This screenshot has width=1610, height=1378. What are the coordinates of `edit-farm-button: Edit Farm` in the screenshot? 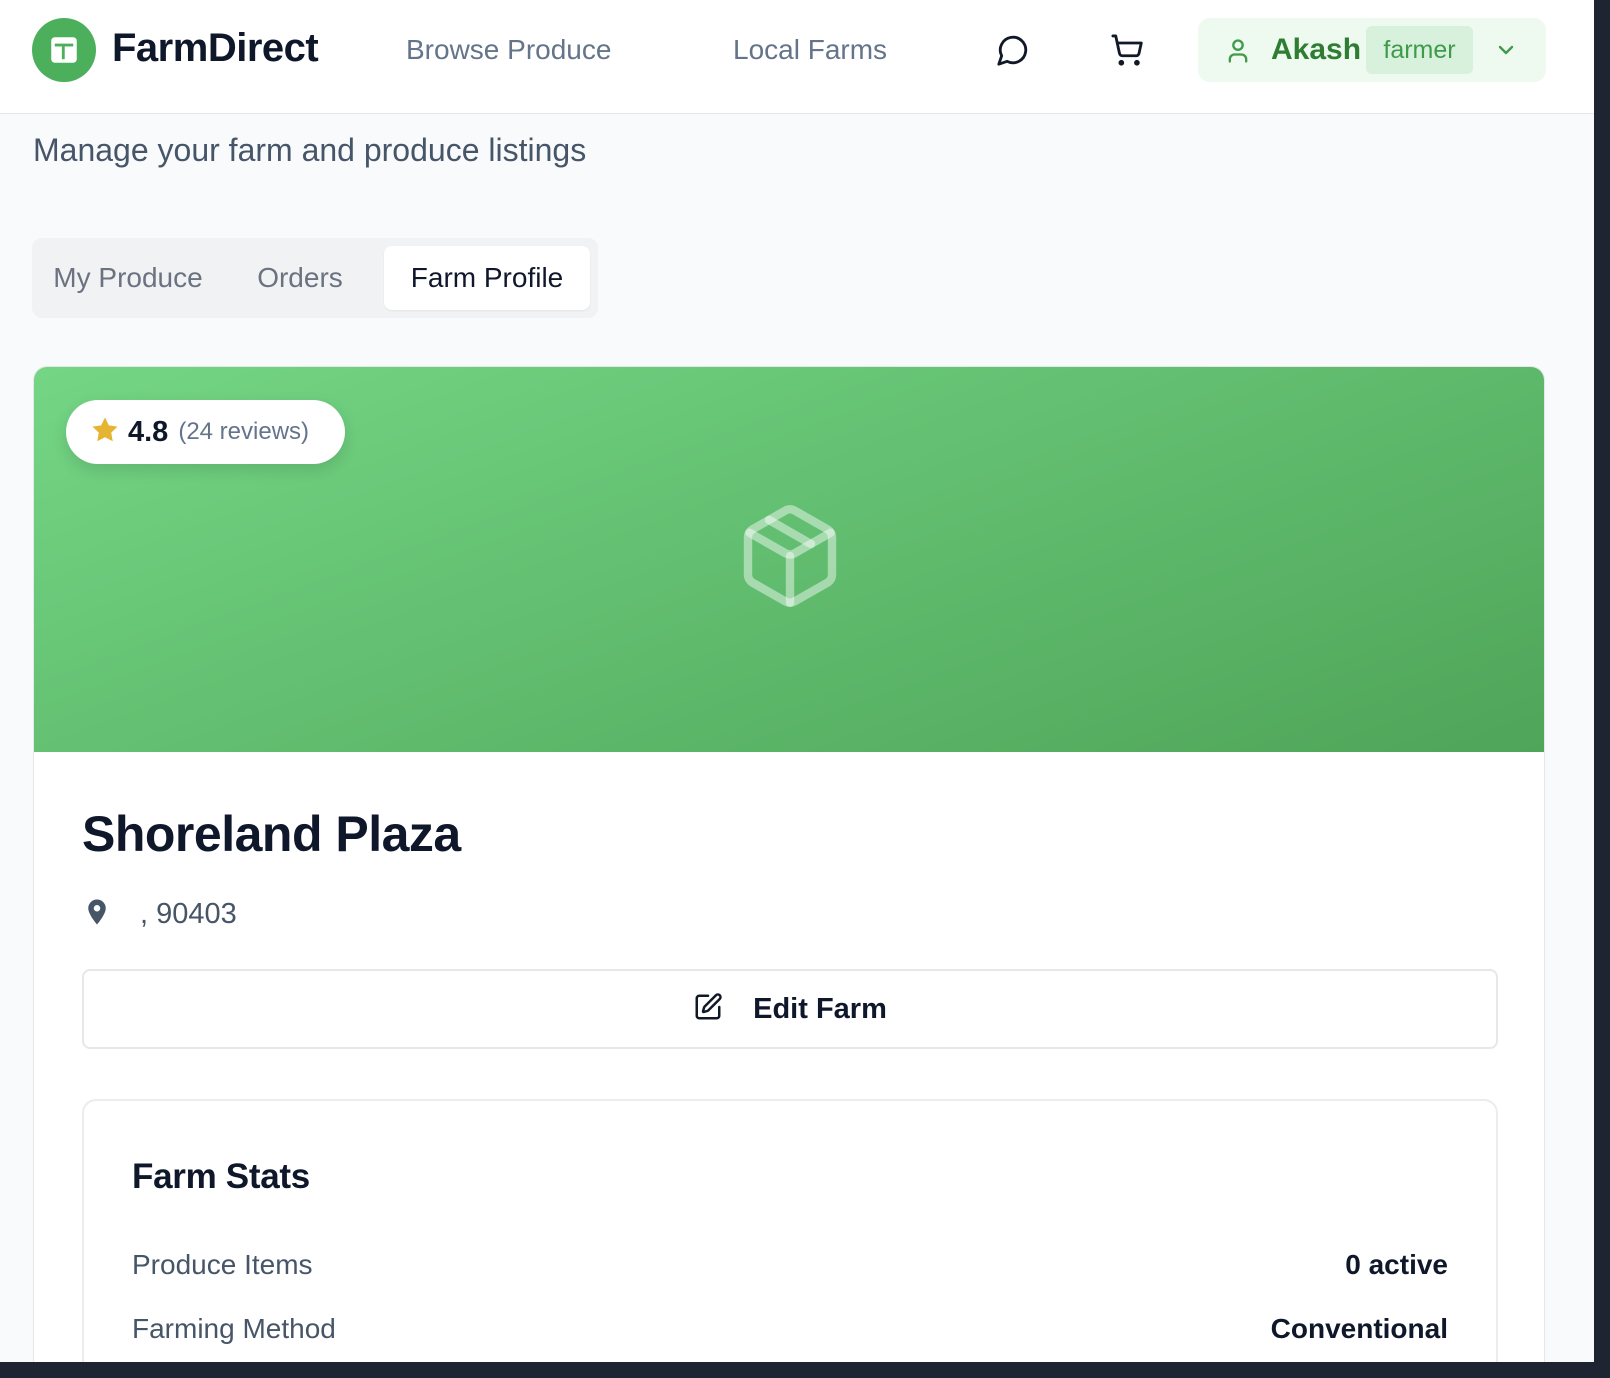 It's located at (790, 1009).